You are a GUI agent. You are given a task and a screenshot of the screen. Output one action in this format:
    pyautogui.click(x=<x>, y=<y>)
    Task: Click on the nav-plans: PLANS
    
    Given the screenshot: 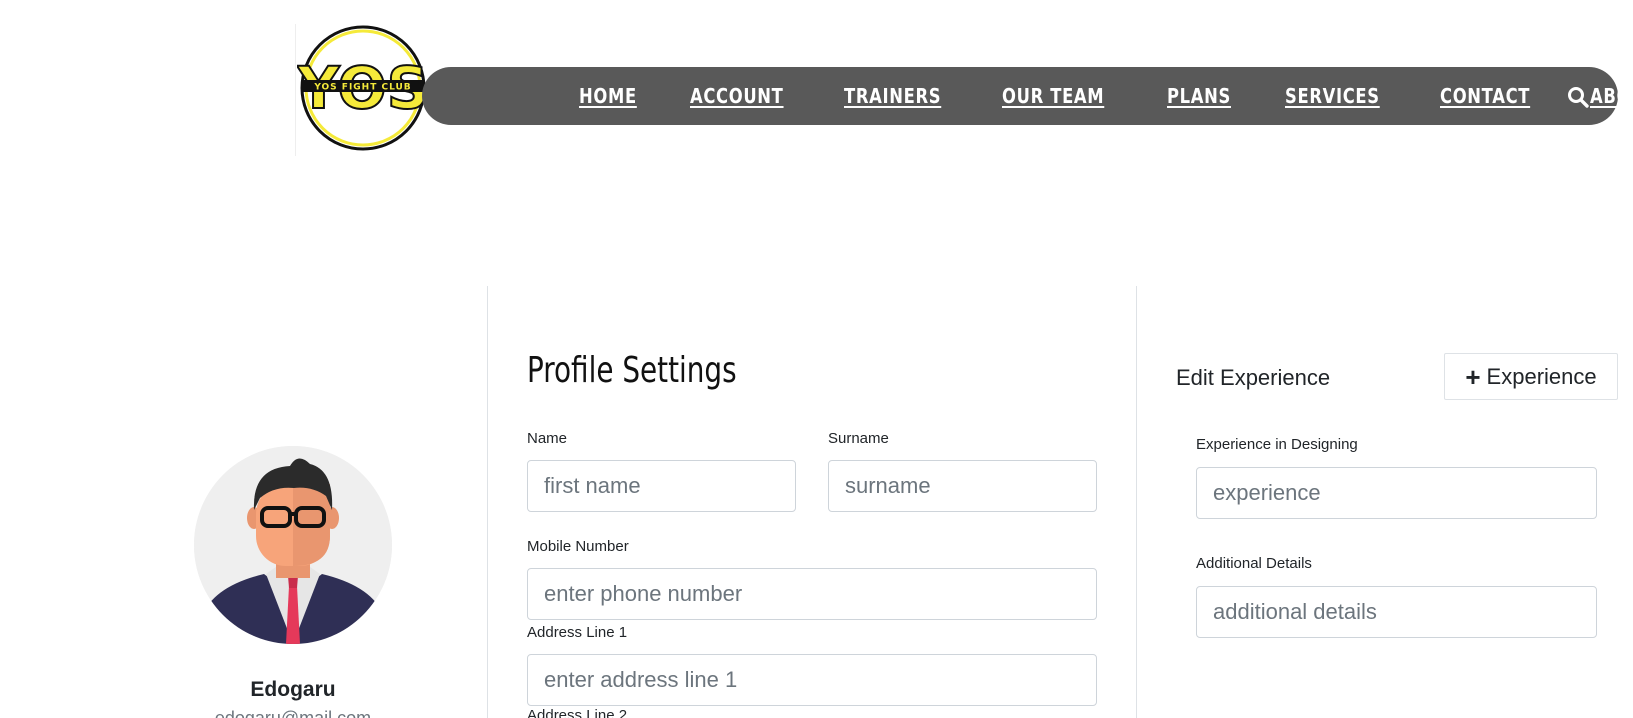 What is the action you would take?
    pyautogui.click(x=1199, y=96)
    